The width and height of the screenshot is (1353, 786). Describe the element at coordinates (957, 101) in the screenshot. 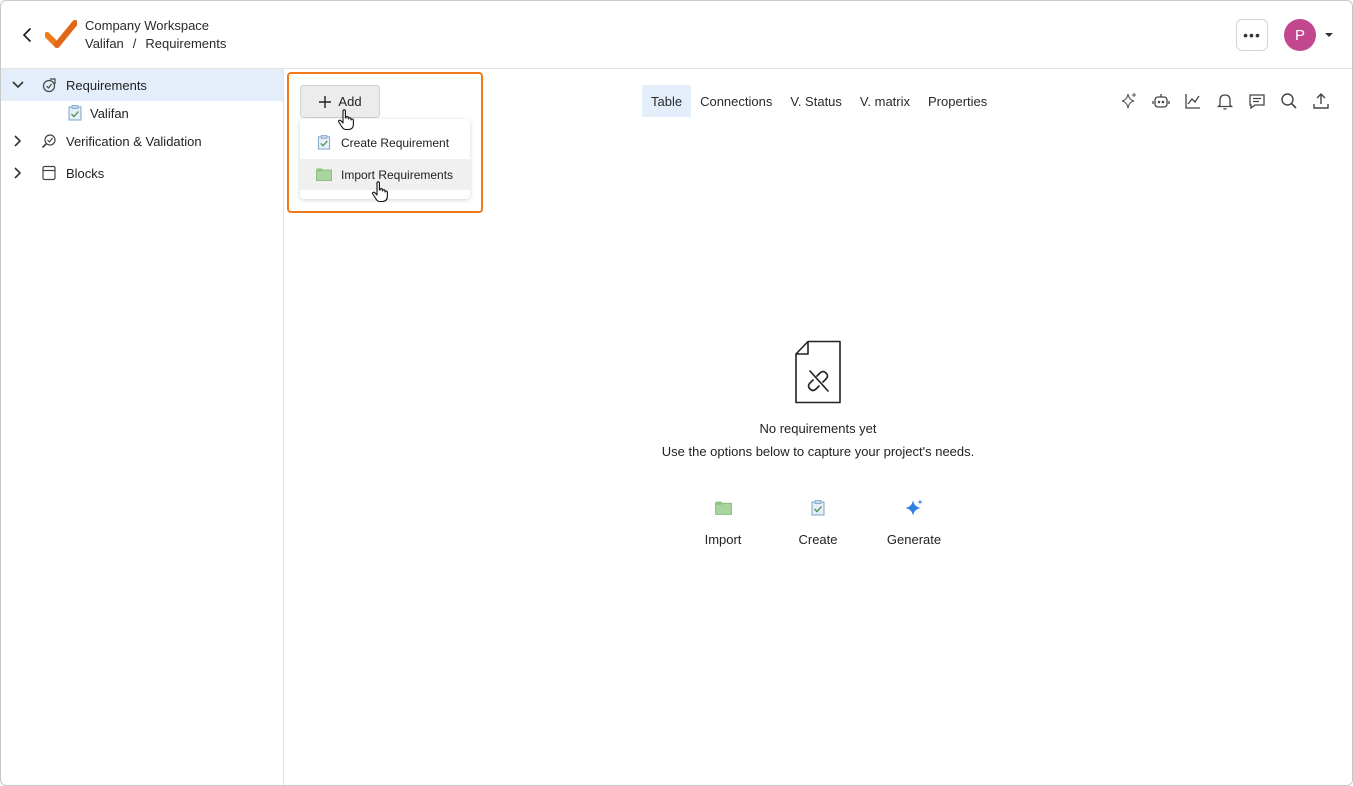

I see `tab-properties: Properties` at that location.